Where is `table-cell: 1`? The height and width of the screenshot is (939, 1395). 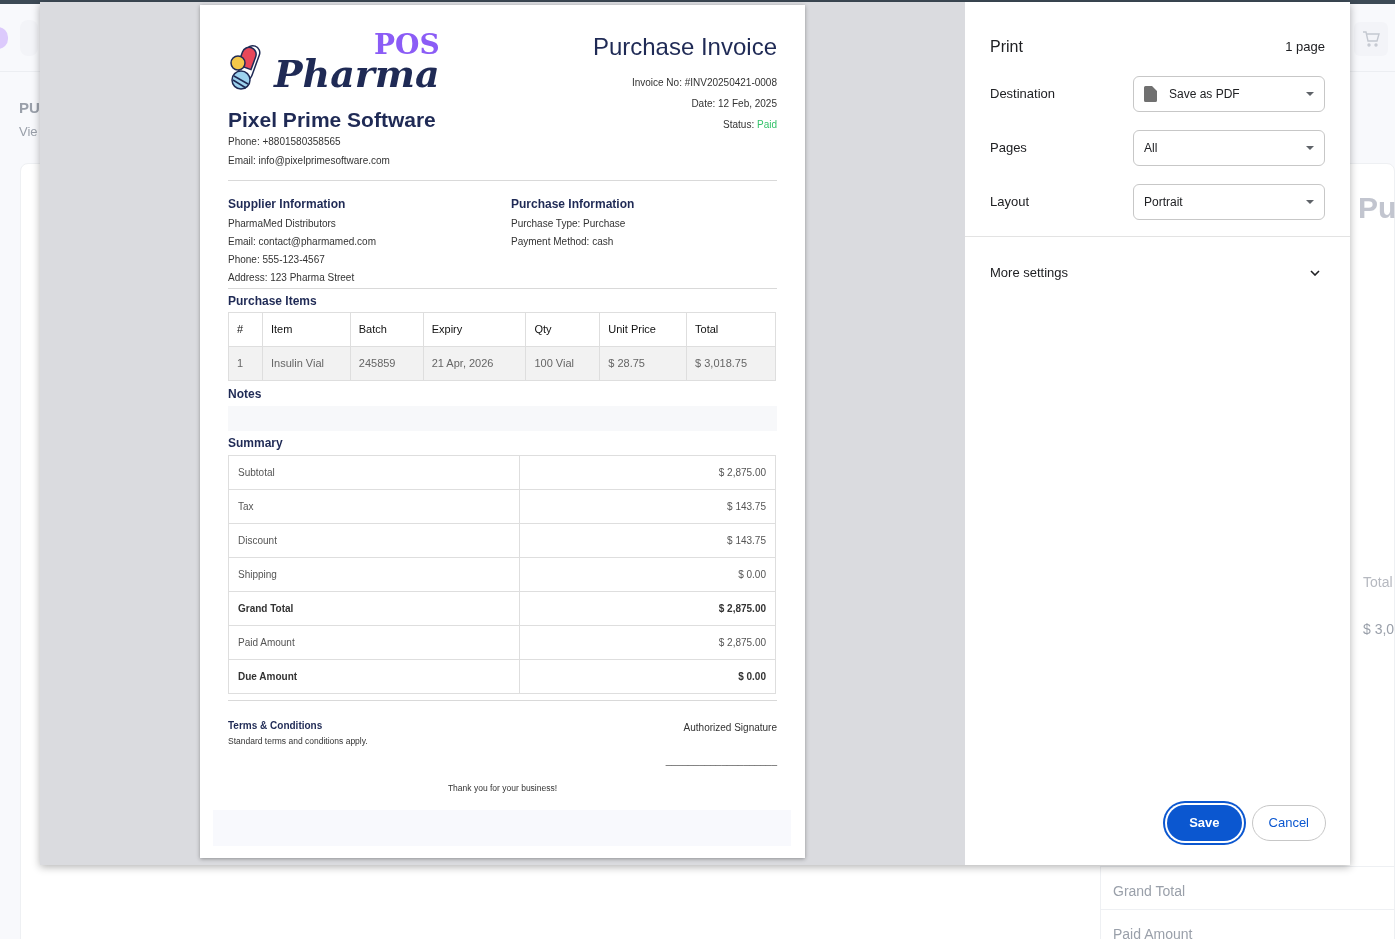
table-cell: 1 is located at coordinates (245, 363).